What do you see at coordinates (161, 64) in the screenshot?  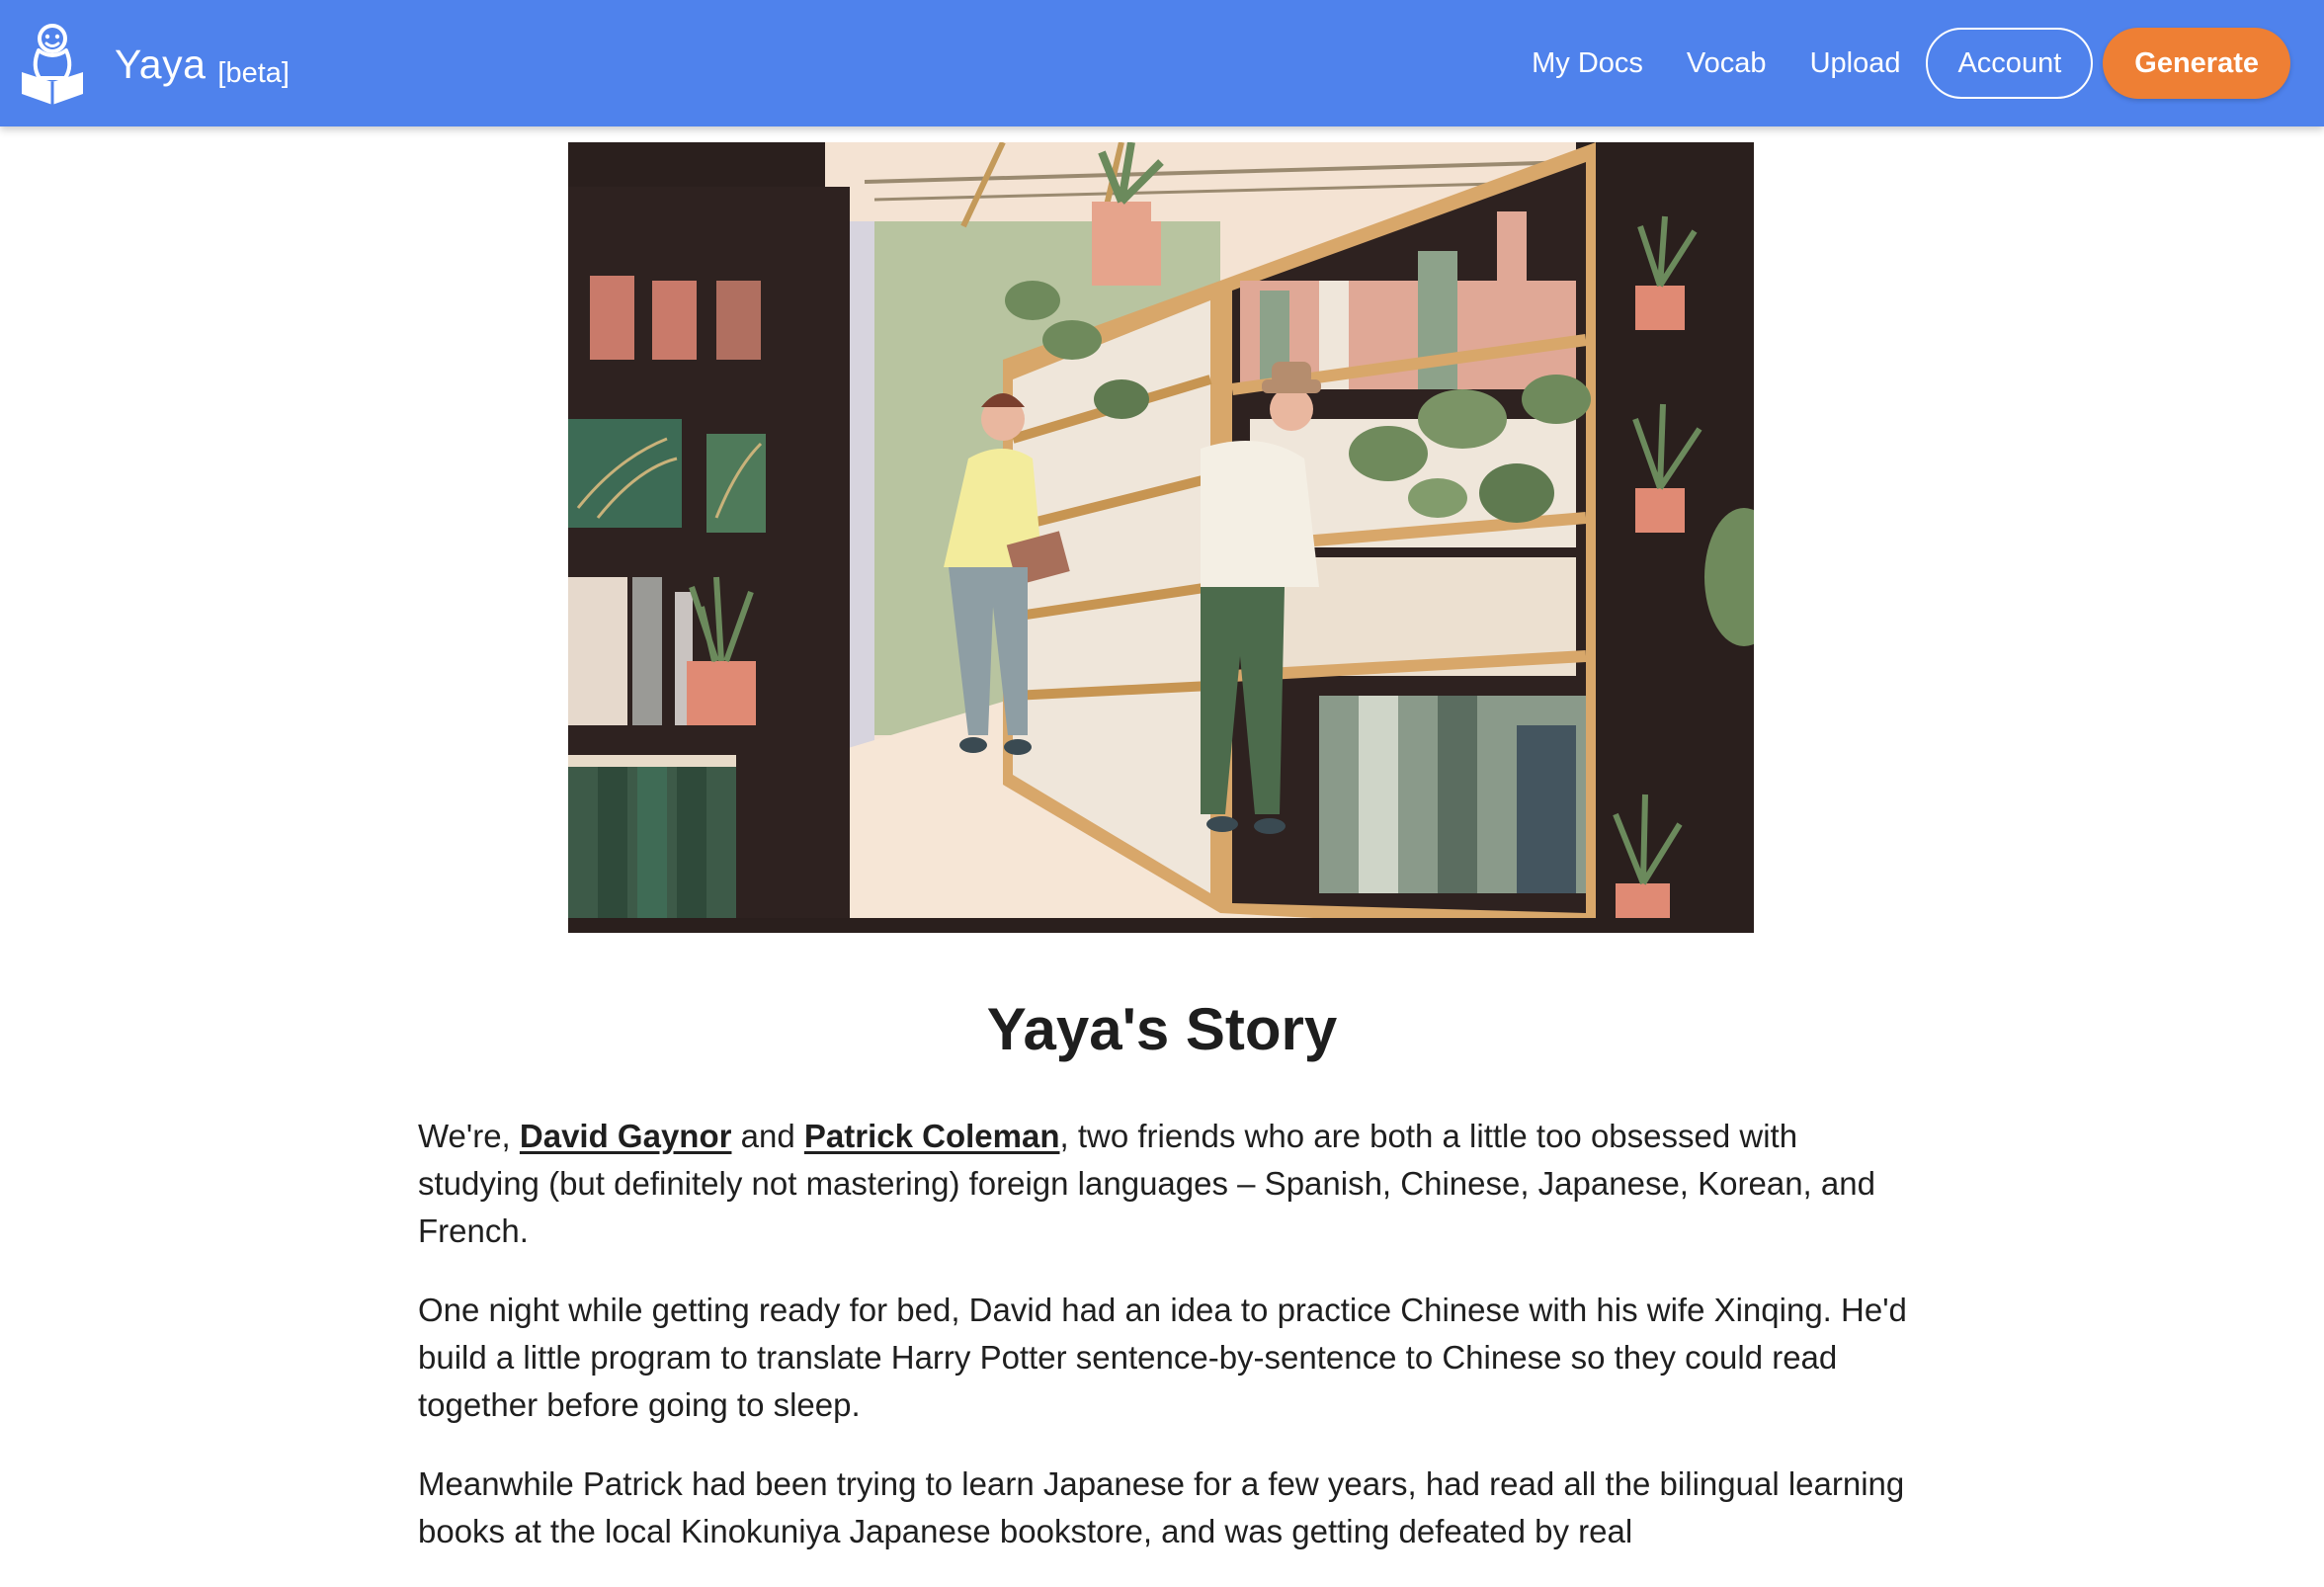 I see `brand-name: Yaya` at bounding box center [161, 64].